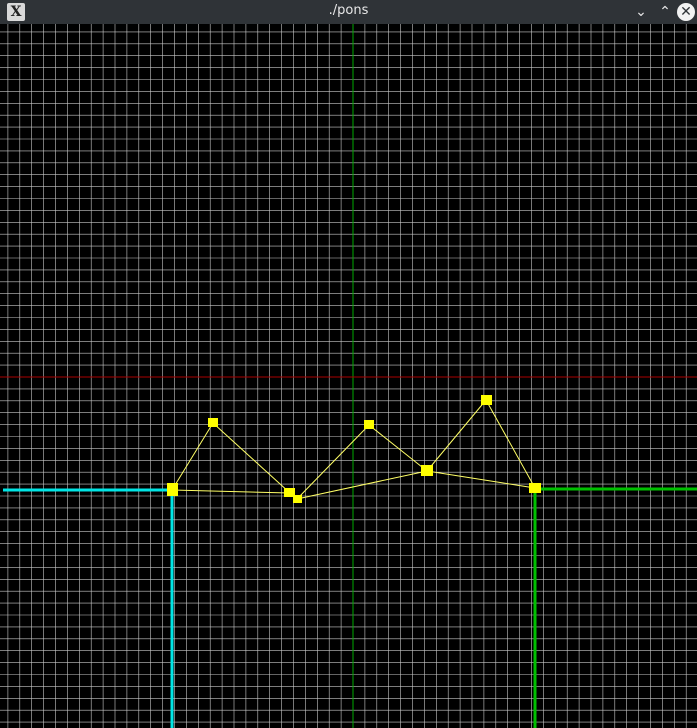 The width and height of the screenshot is (697, 728). I want to click on title-bar: X ./pons ⌄ ⌃ ✕, so click(348, 12).